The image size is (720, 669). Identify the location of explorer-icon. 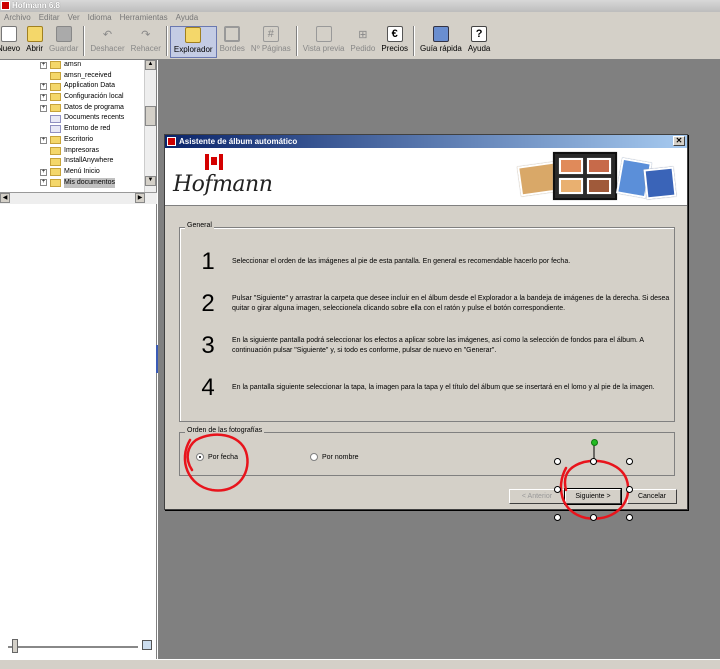
(193, 35).